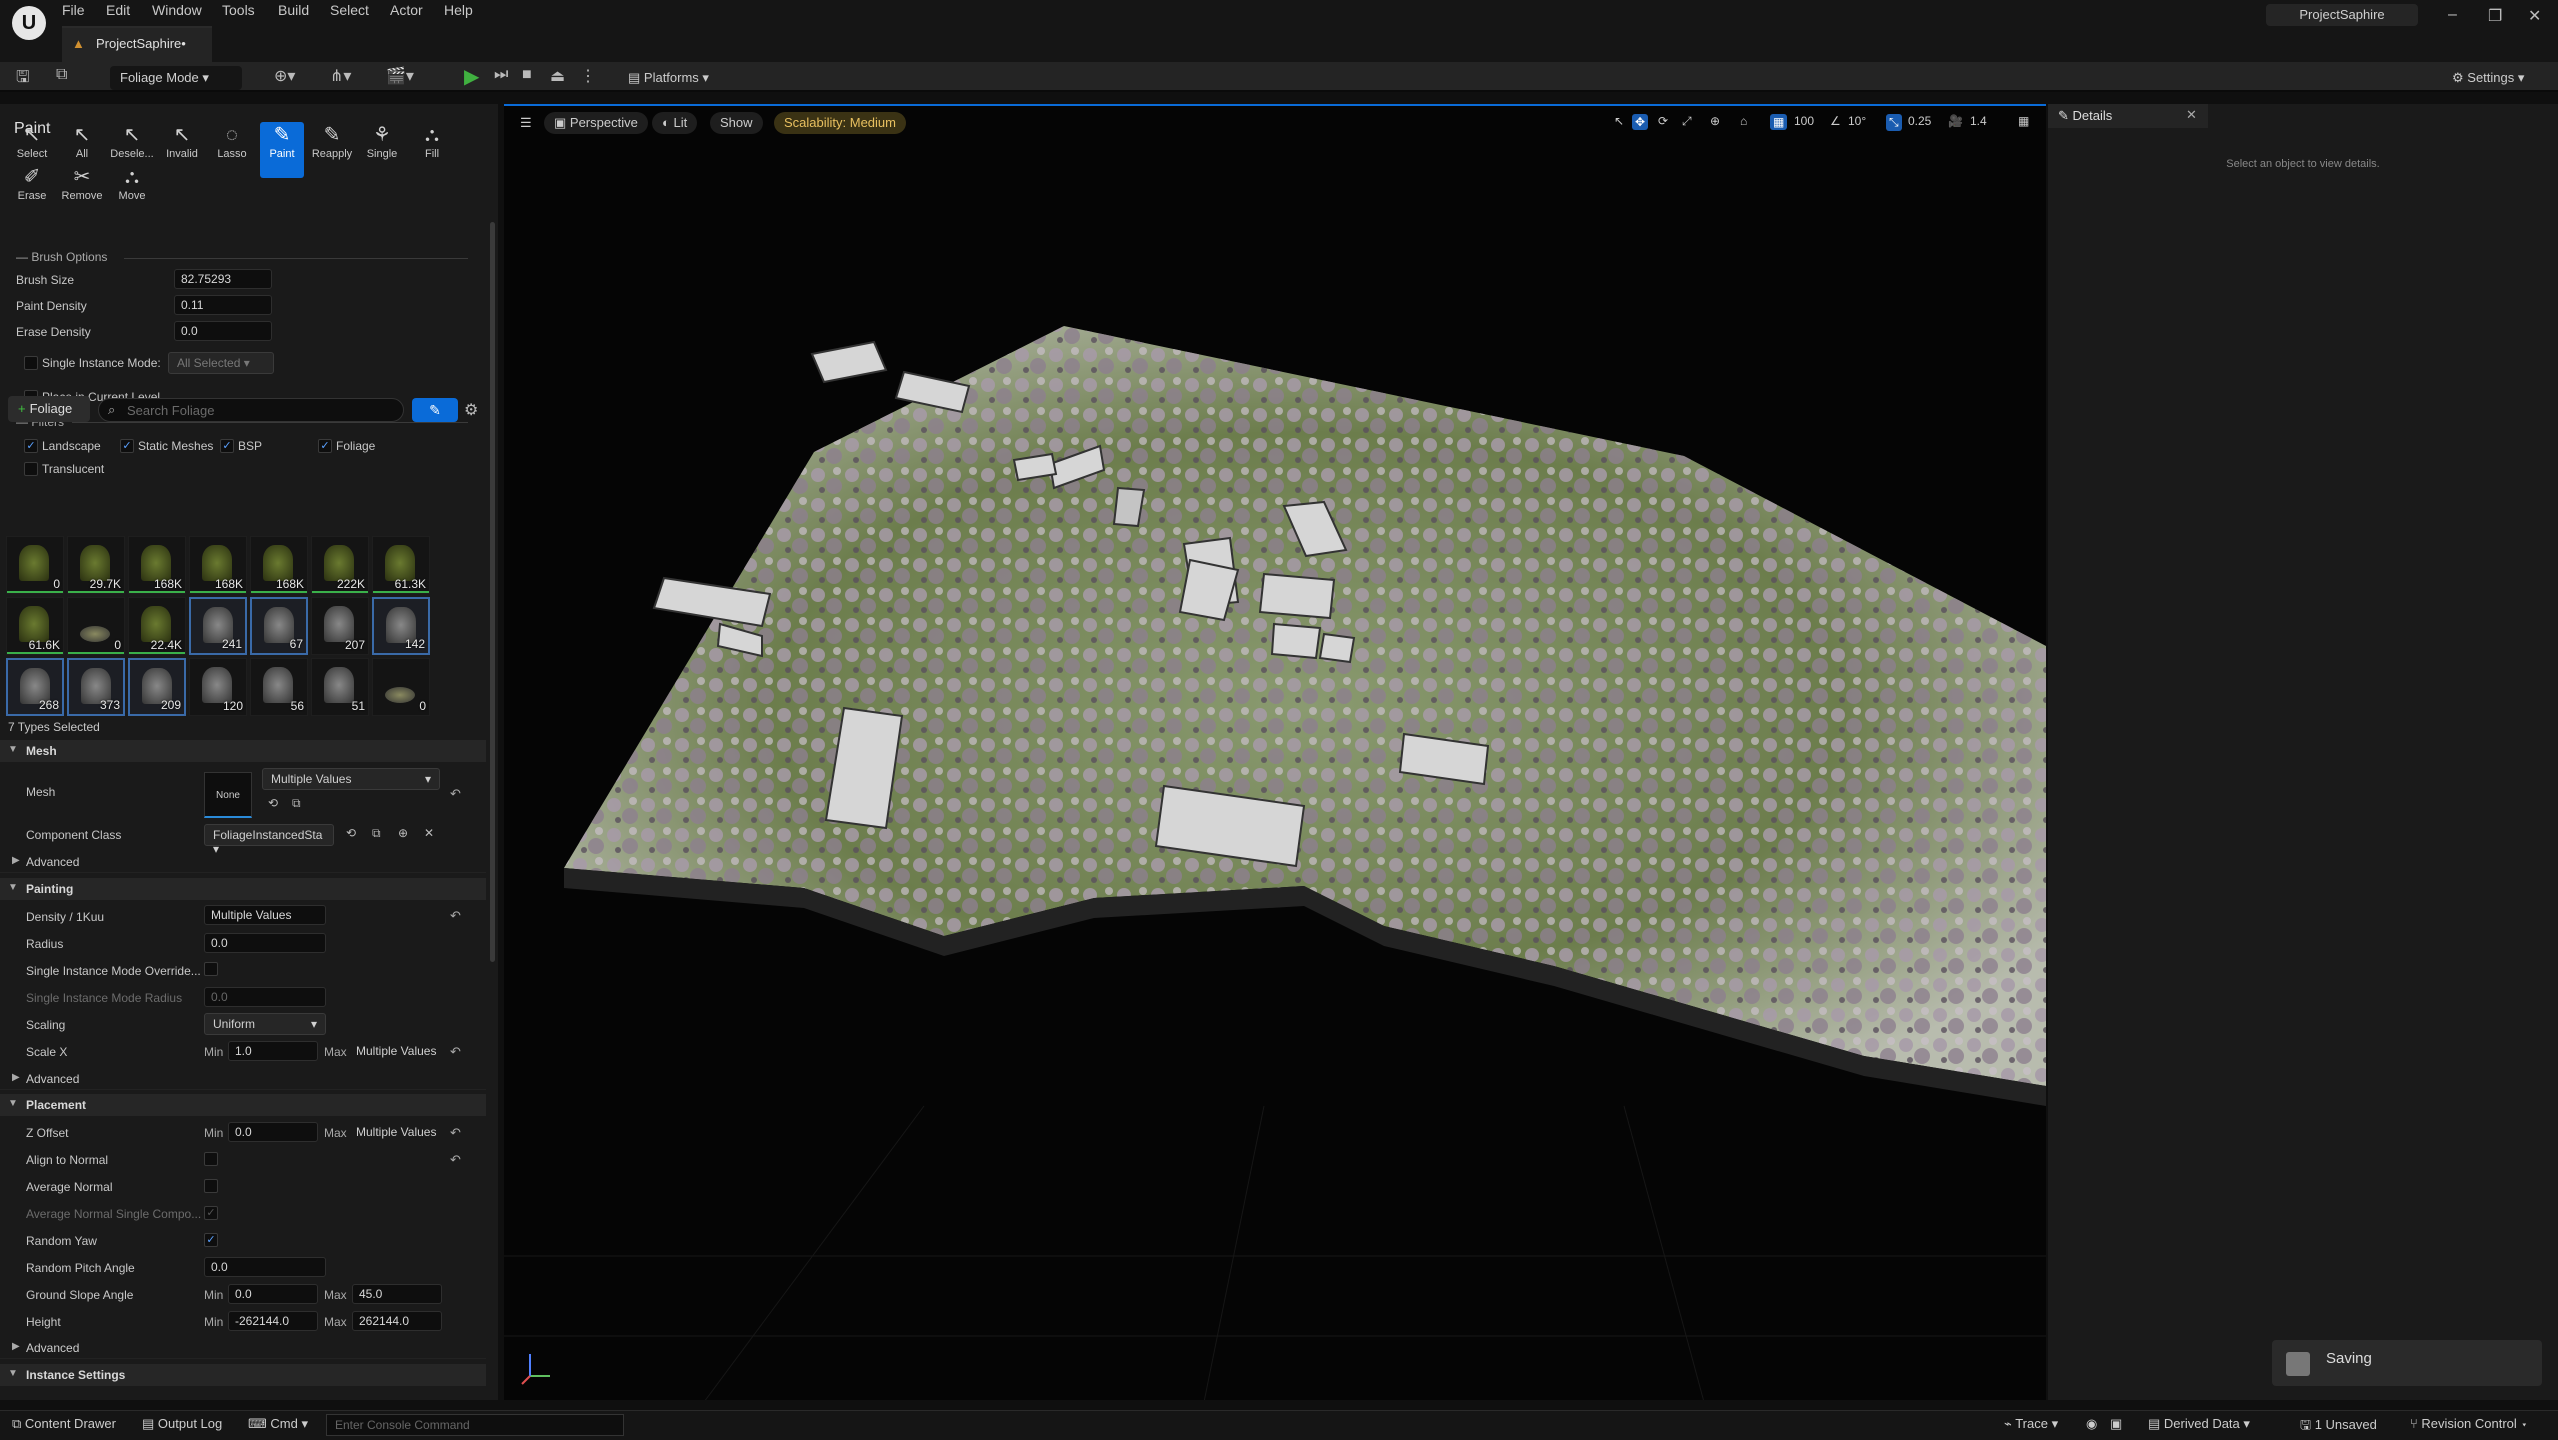  Describe the element at coordinates (64, 1424) in the screenshot. I see `content-drawer-button: ⧉ Content Drawer` at that location.